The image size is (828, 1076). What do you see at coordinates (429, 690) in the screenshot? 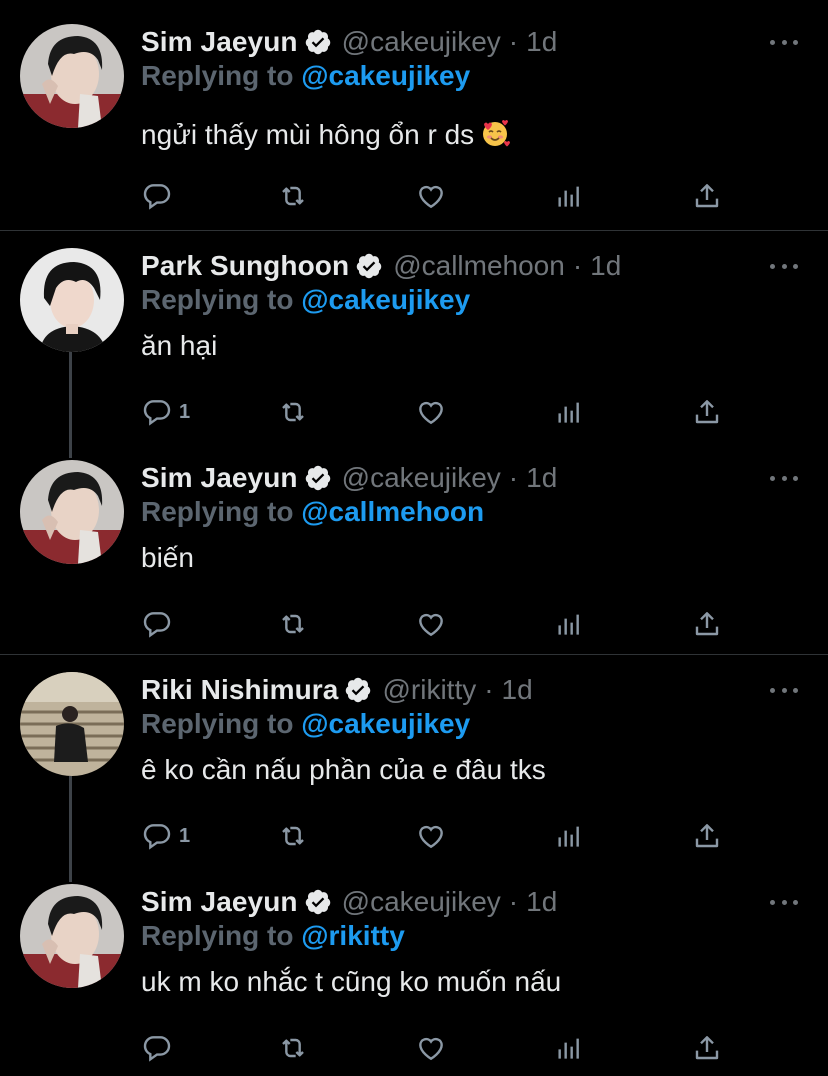
I see `author-handle: @rikitty` at bounding box center [429, 690].